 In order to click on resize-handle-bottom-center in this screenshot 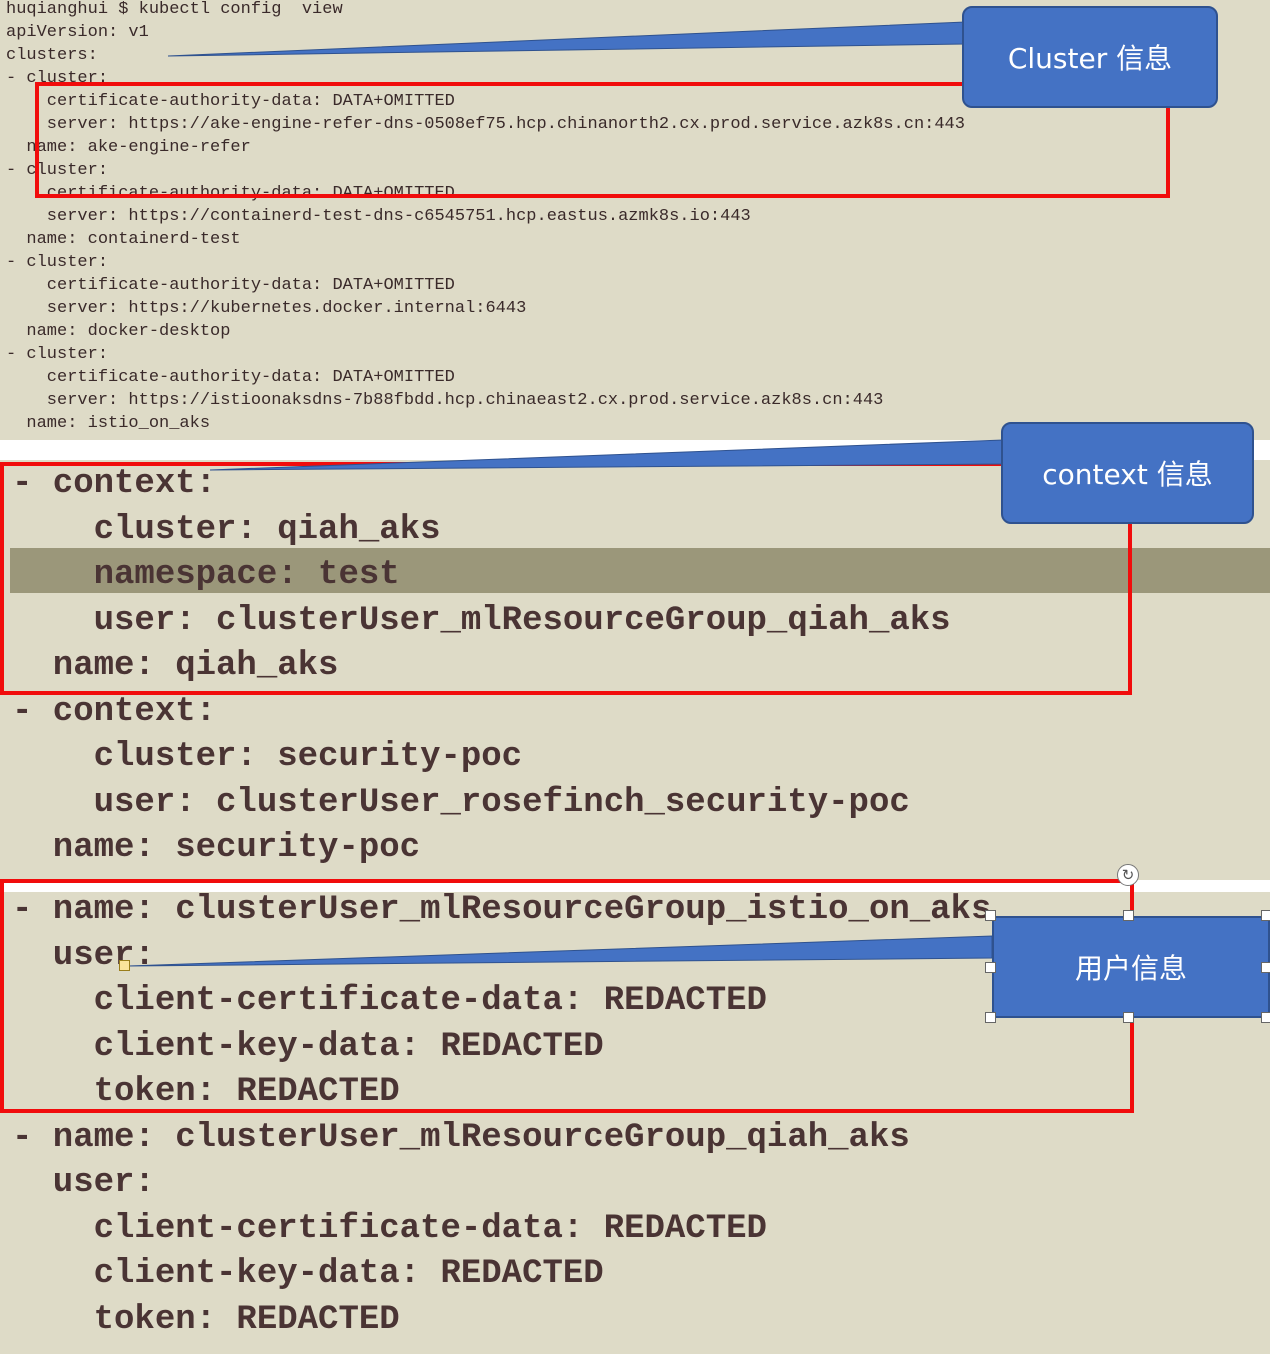, I will do `click(1128, 1017)`.